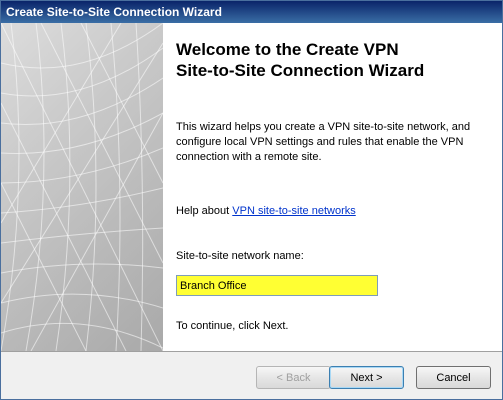 The width and height of the screenshot is (503, 400). Describe the element at coordinates (300, 70) in the screenshot. I see `heading-line-2: Site-to-Site Connection Wizard` at that location.